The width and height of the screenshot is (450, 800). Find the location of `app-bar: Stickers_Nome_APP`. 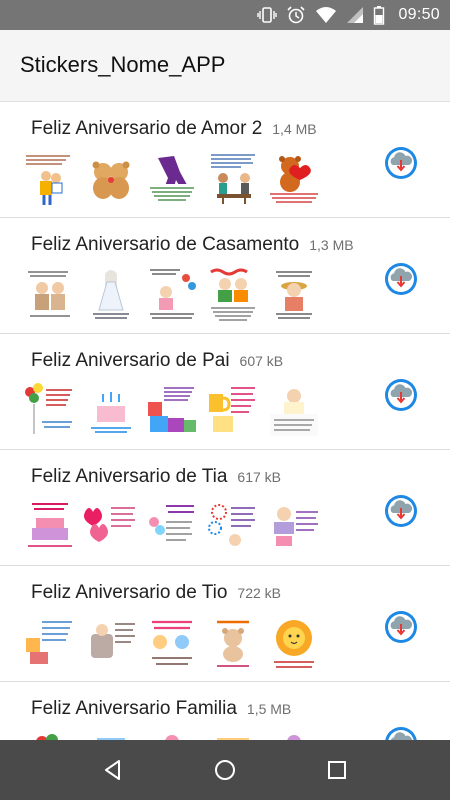

app-bar: Stickers_Nome_APP is located at coordinates (225, 66).